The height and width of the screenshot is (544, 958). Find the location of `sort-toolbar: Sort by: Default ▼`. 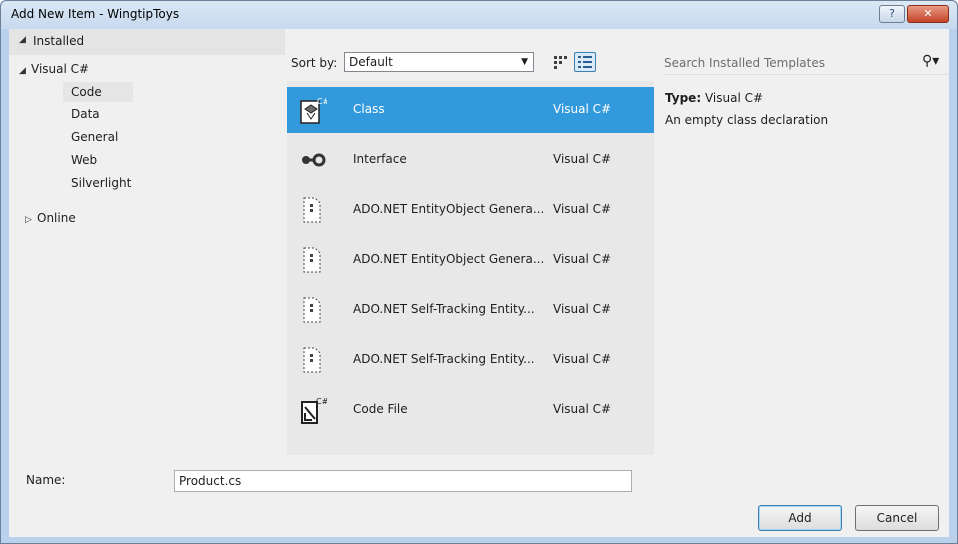

sort-toolbar: Sort by: Default ▼ is located at coordinates (467, 63).